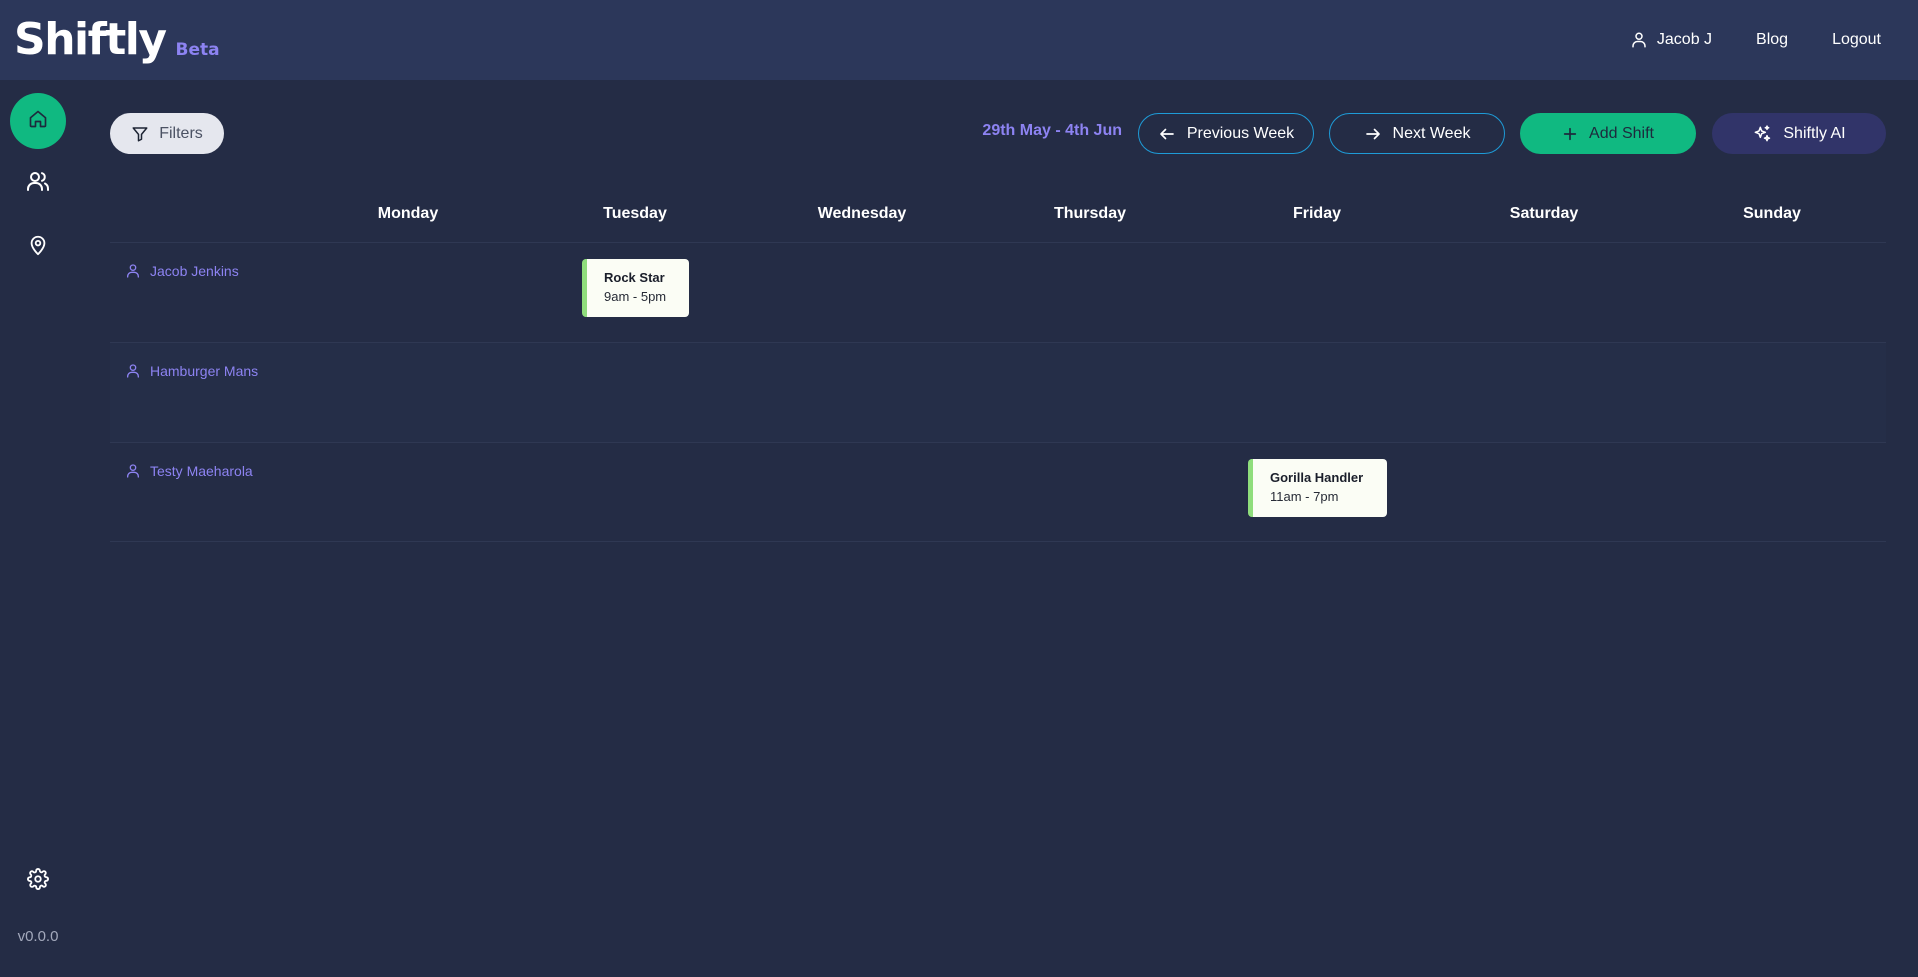 The width and height of the screenshot is (1918, 977). I want to click on date-range: 29th May - 4th Jun, so click(1052, 130).